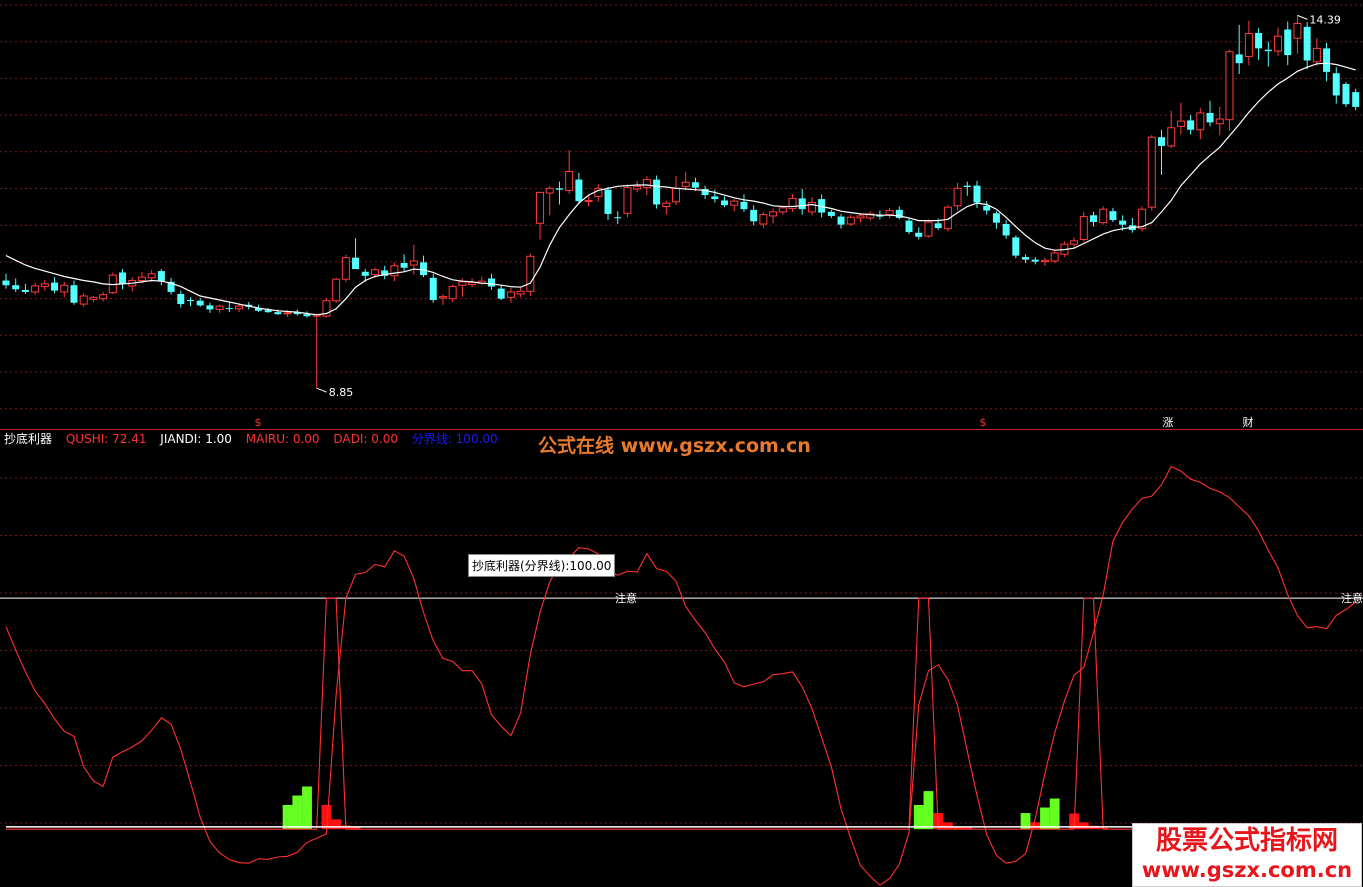 Image resolution: width=1363 pixels, height=887 pixels. What do you see at coordinates (321, 390) in the screenshot?
I see `low-mark-pointer` at bounding box center [321, 390].